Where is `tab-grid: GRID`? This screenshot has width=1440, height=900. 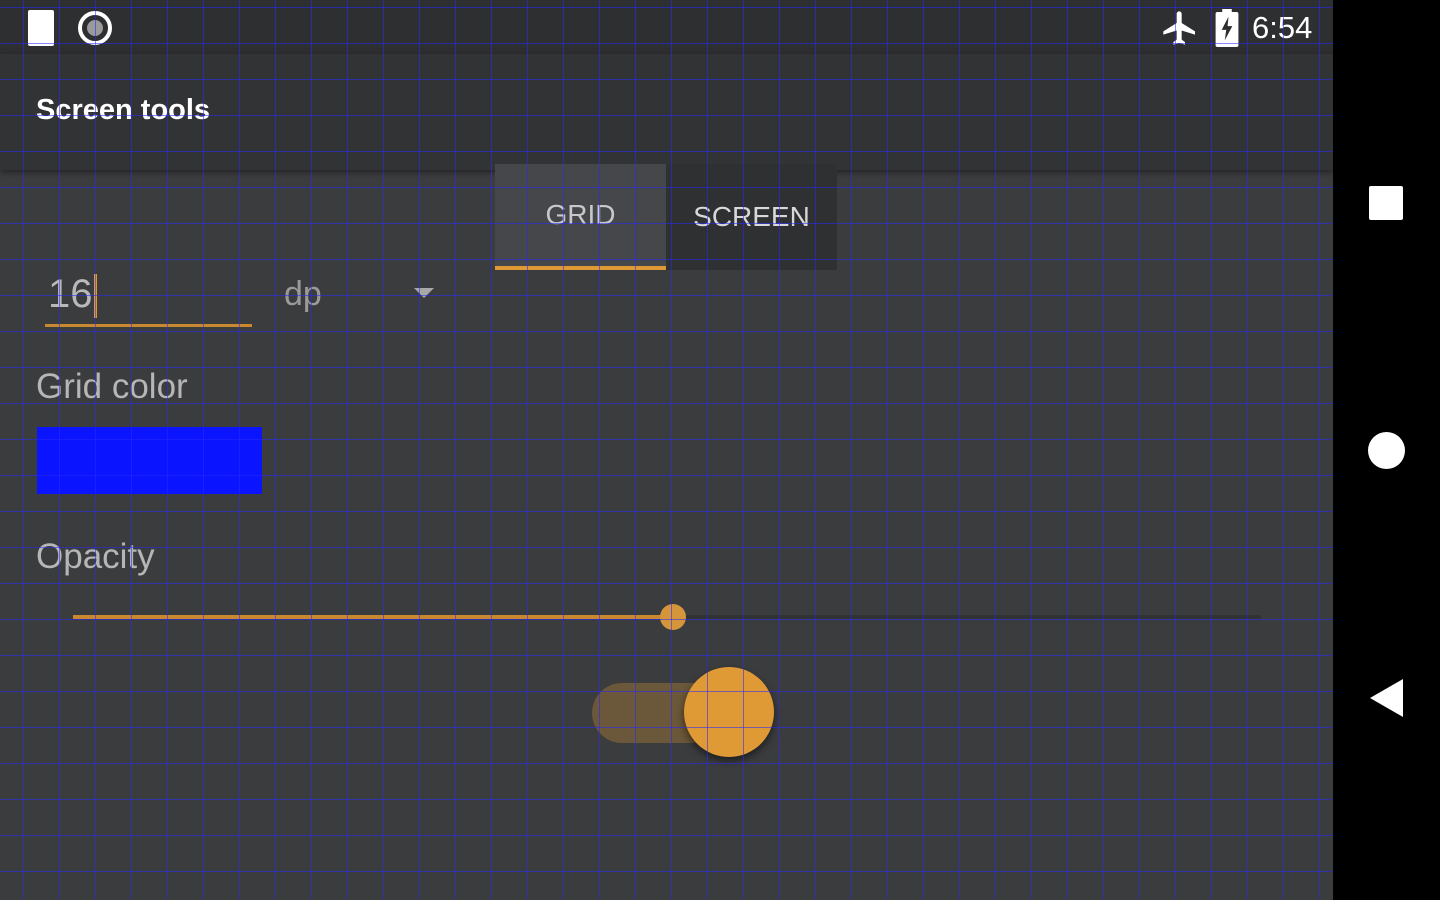
tab-grid: GRID is located at coordinates (580, 217).